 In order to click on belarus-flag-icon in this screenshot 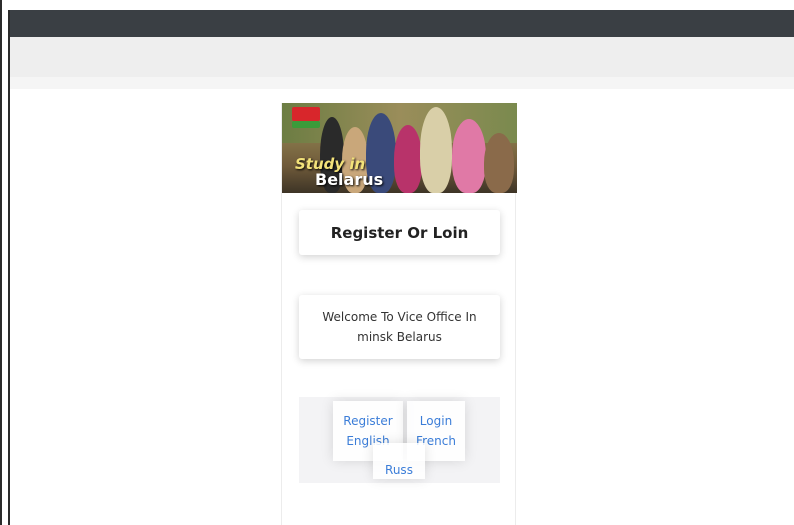, I will do `click(306, 114)`.